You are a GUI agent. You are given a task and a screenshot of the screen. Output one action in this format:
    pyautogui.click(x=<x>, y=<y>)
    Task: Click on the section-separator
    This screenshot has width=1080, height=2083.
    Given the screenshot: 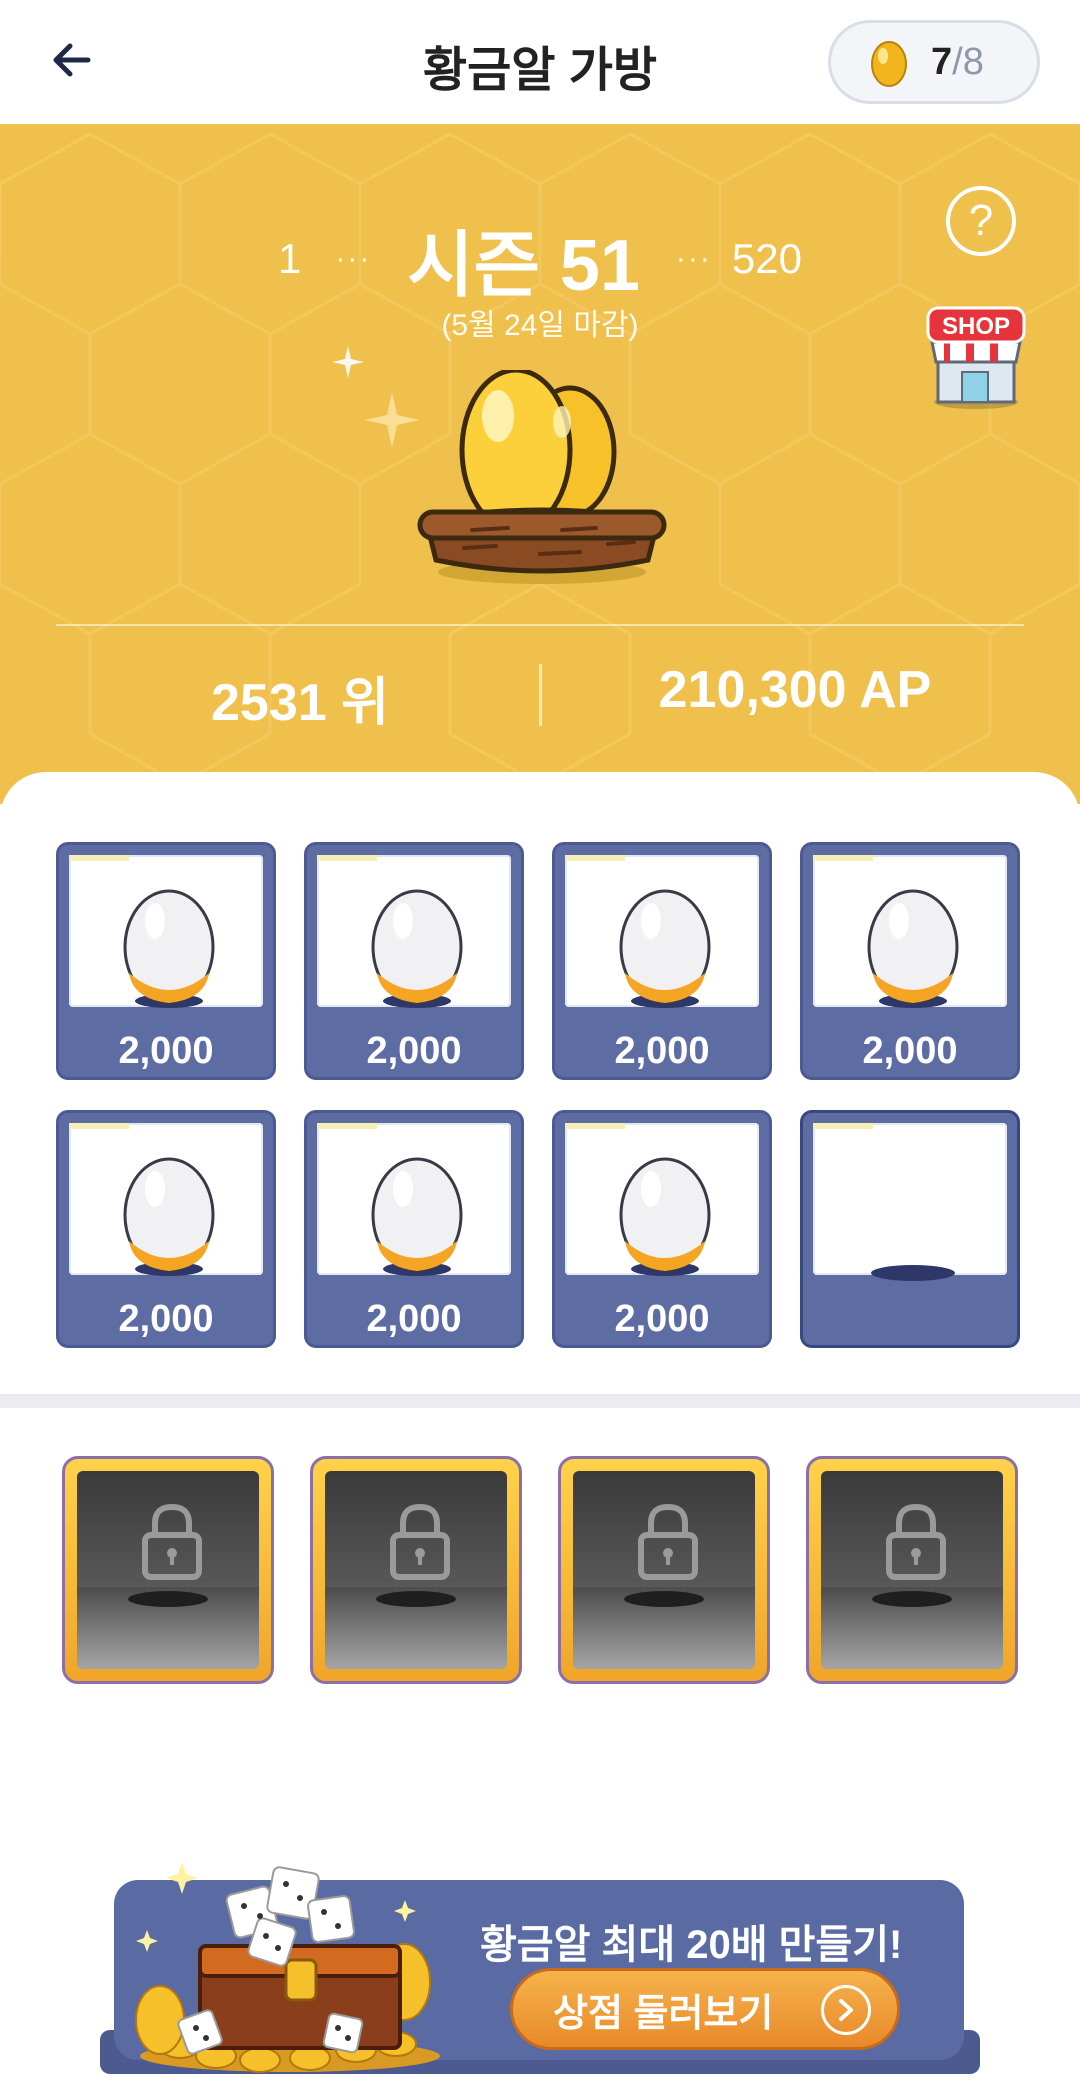 What is the action you would take?
    pyautogui.click(x=540, y=1401)
    